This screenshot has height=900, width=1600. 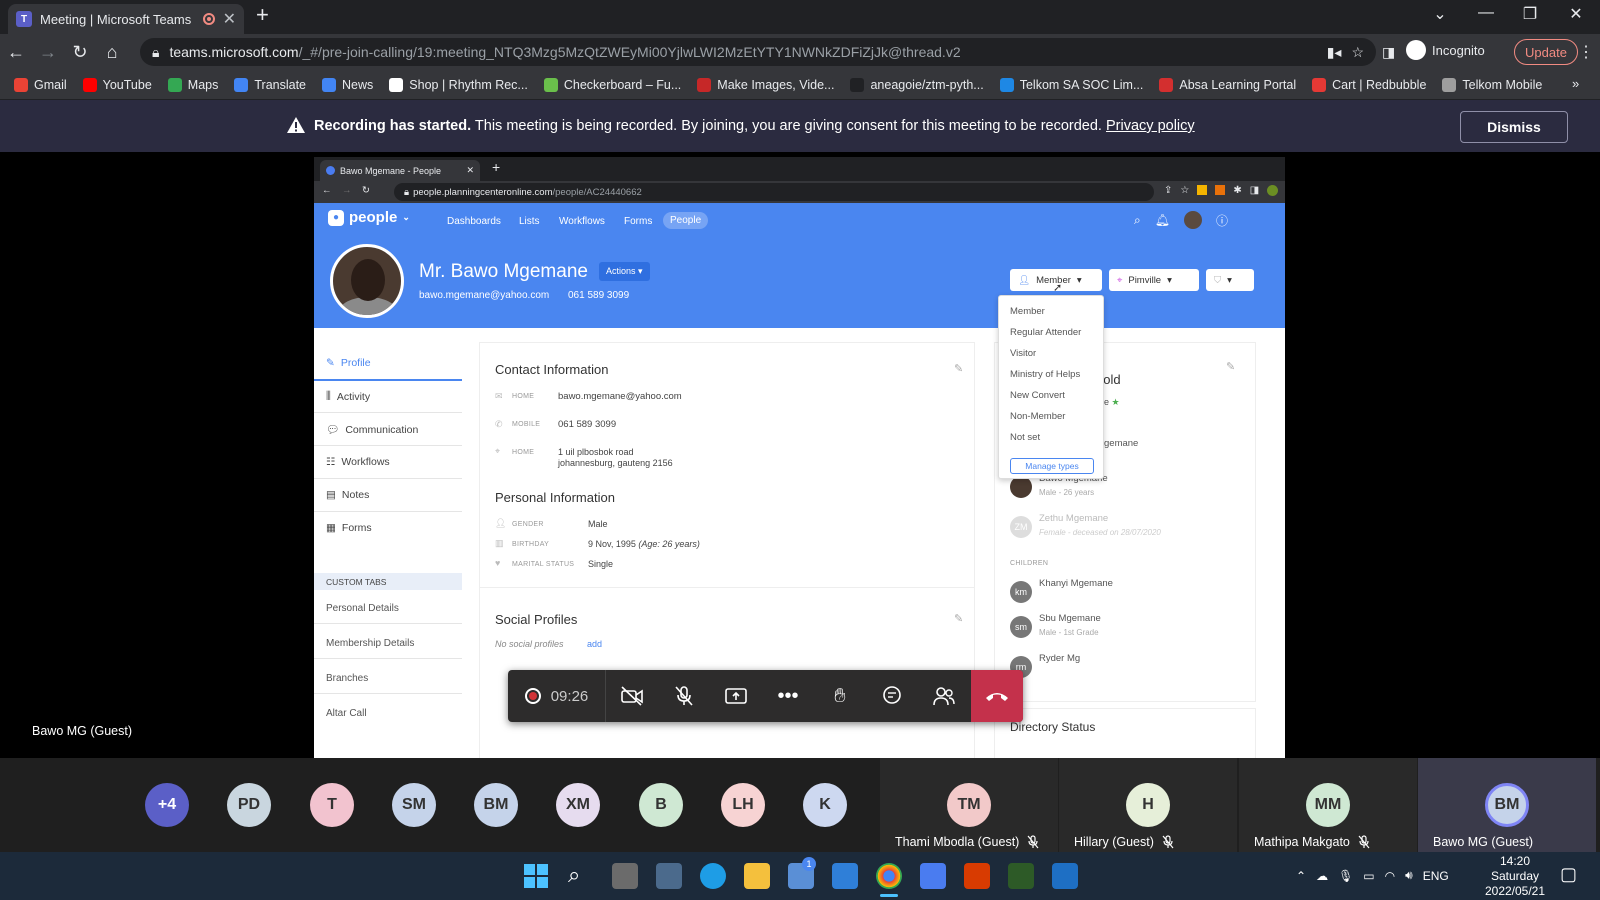 What do you see at coordinates (669, 876) in the screenshot?
I see `widgets-icon` at bounding box center [669, 876].